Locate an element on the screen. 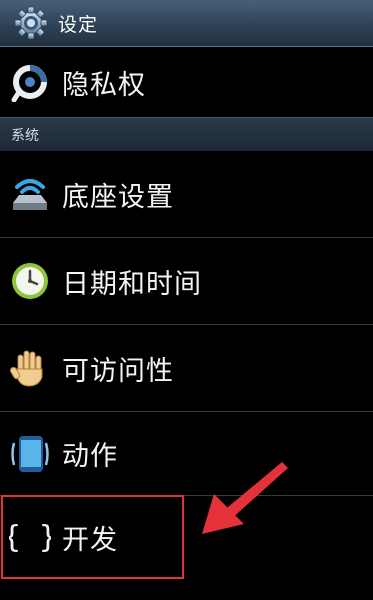 The image size is (373, 600). pointer-arrow-icon is located at coordinates (245, 498).